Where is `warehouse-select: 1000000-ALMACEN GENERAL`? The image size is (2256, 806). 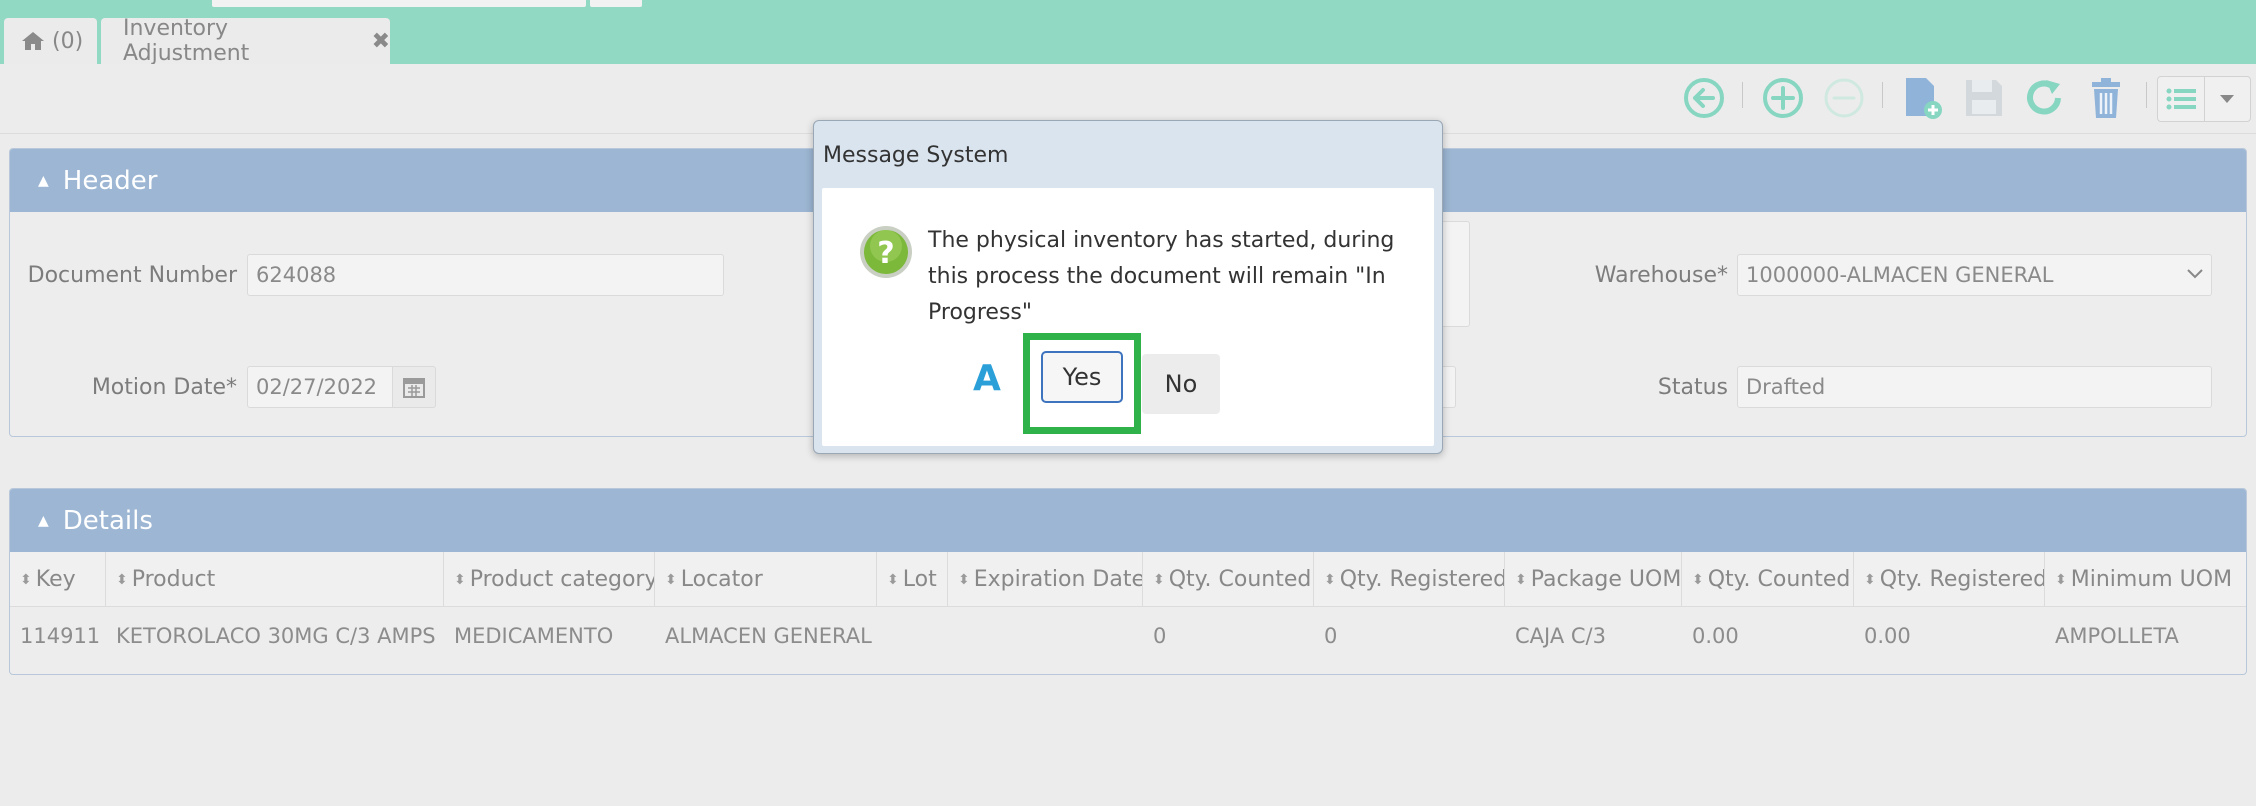
warehouse-select: 1000000-ALMACEN GENERAL is located at coordinates (1974, 275).